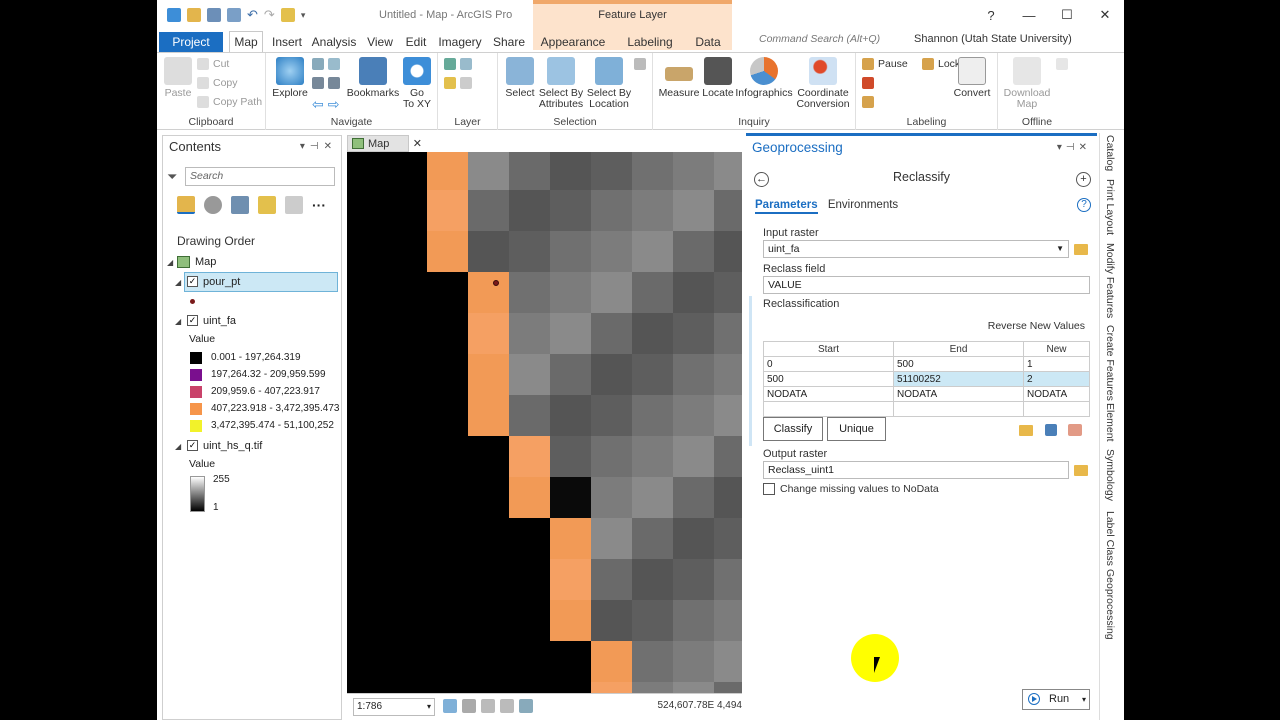 This screenshot has height=720, width=1280. I want to click on layer-row-uint-hs: ◢ ✓ uint_hs_q.tif, so click(252, 446).